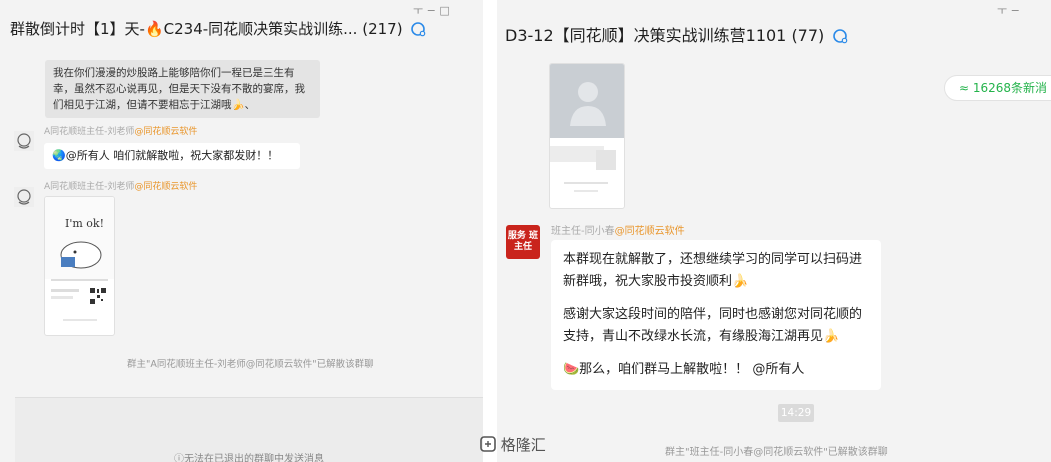  What do you see at coordinates (79, 238) in the screenshot?
I see `card-illustration: I'm ok!` at bounding box center [79, 238].